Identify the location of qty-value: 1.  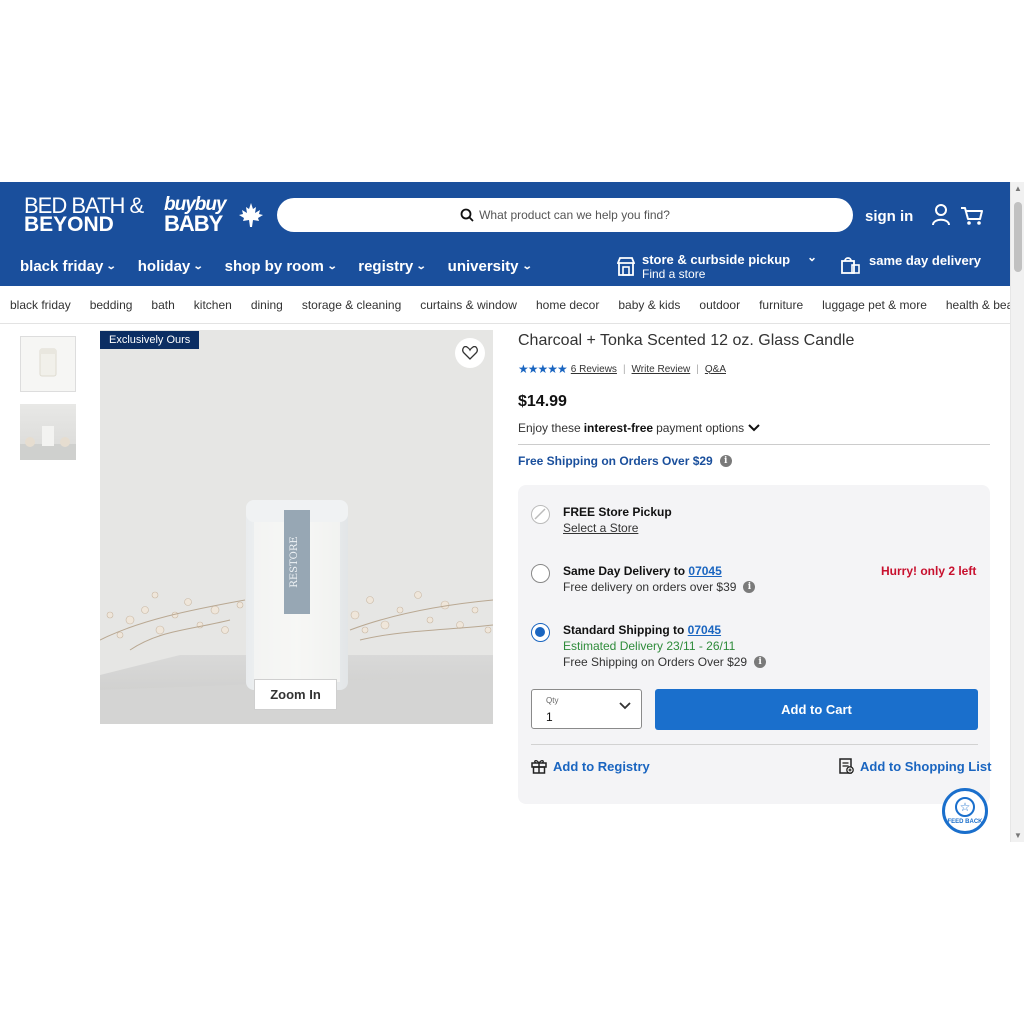
(549, 717).